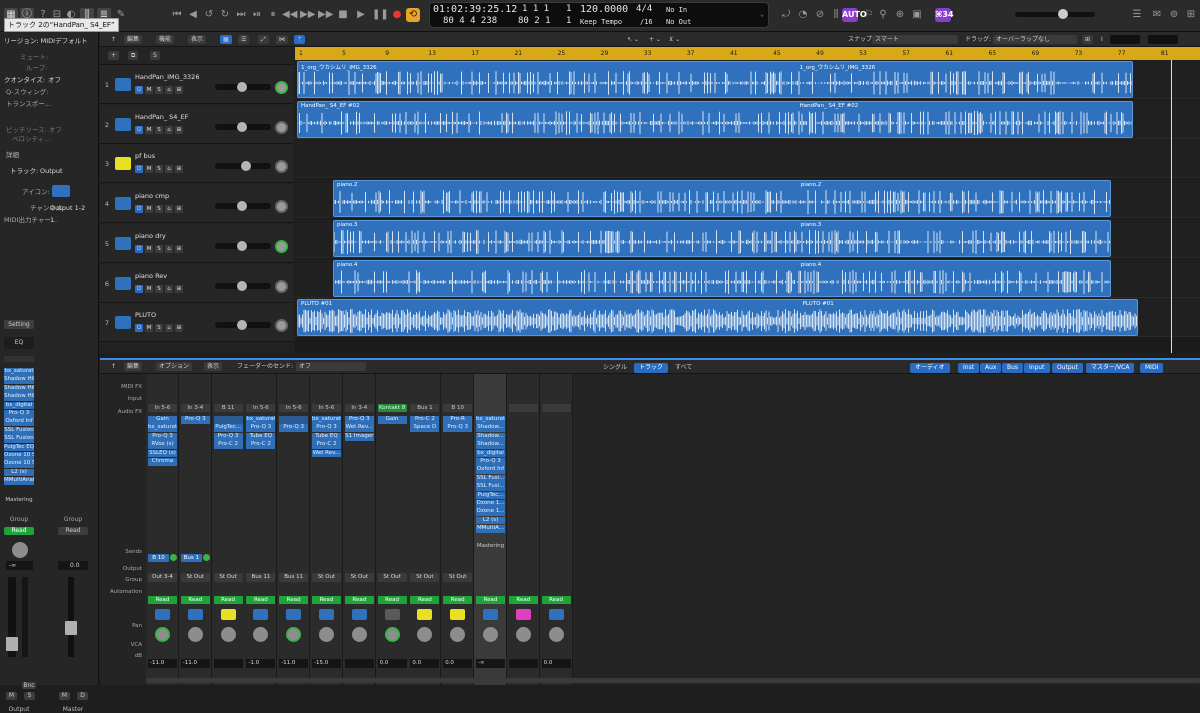  Describe the element at coordinates (19, 388) in the screenshot. I see `inspector-plugin-slot: Shadow Hil` at that location.